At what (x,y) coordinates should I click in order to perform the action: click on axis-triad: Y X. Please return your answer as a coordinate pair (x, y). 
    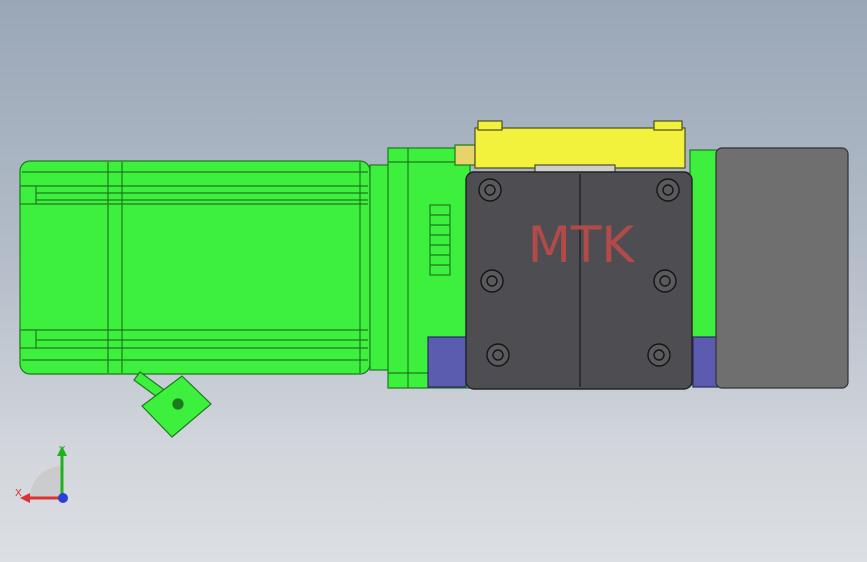
    Looking at the image, I should click on (41, 474).